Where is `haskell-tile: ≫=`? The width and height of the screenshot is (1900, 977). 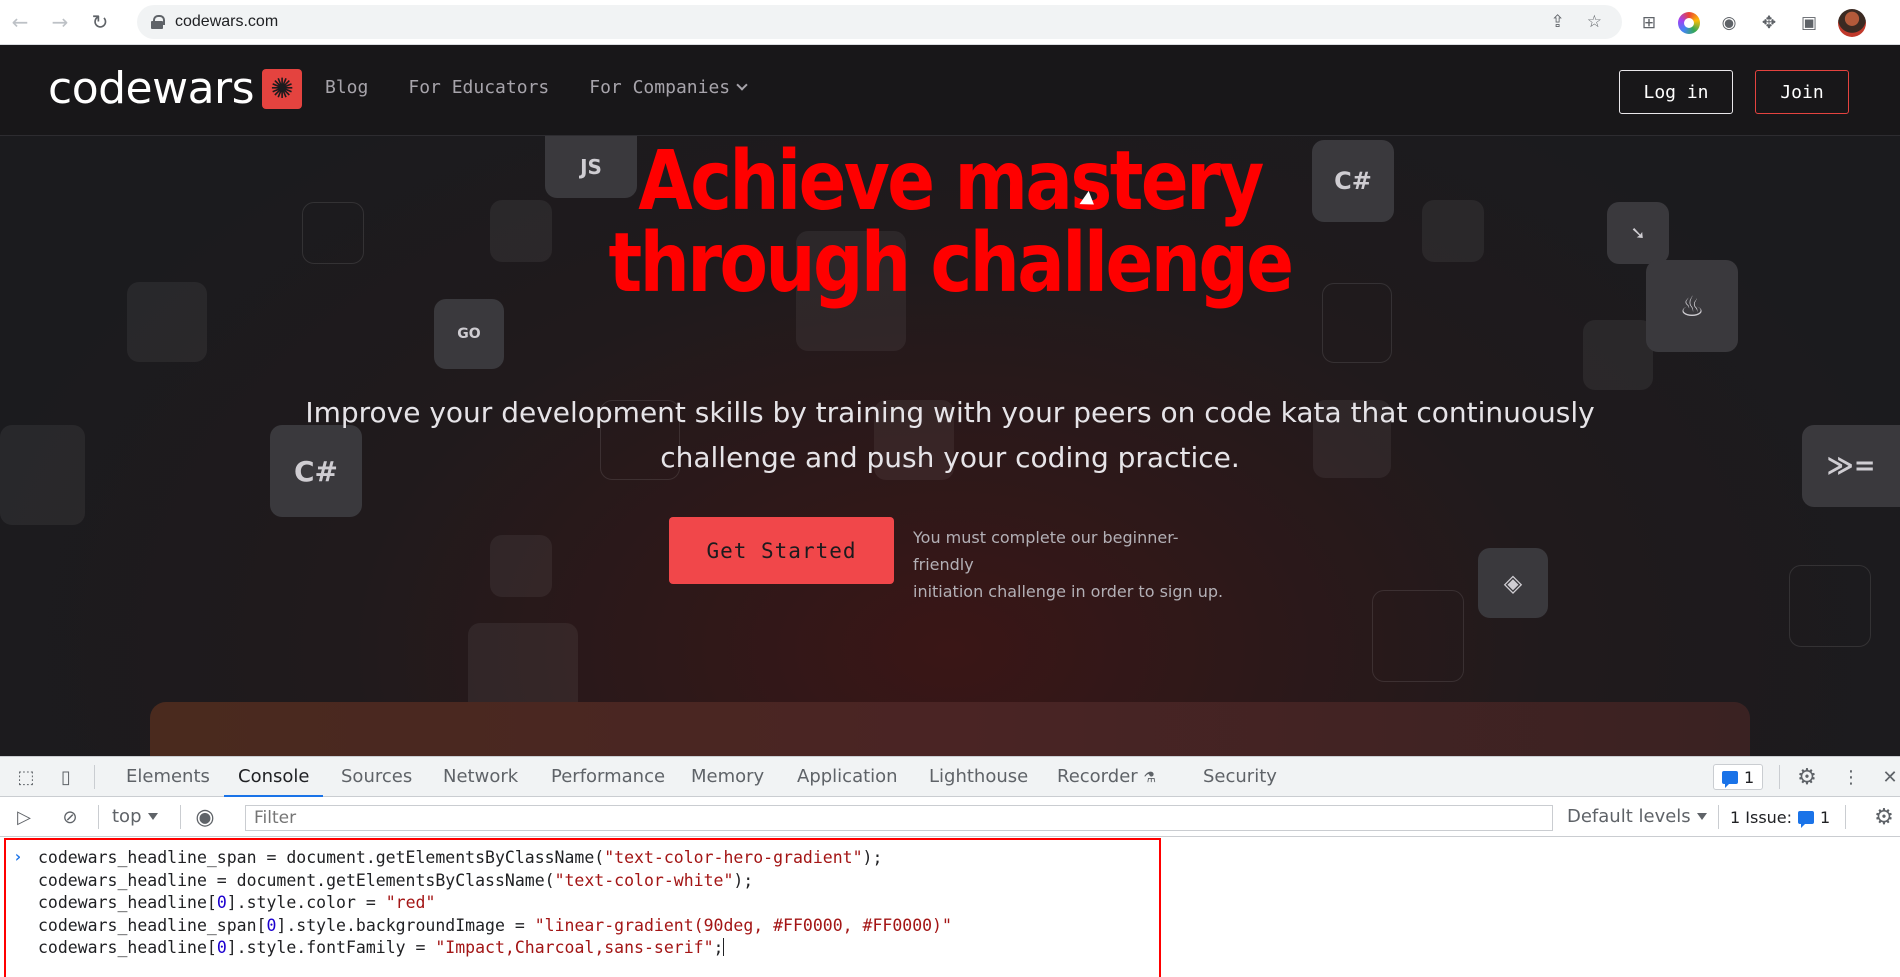
haskell-tile: ≫= is located at coordinates (1851, 466).